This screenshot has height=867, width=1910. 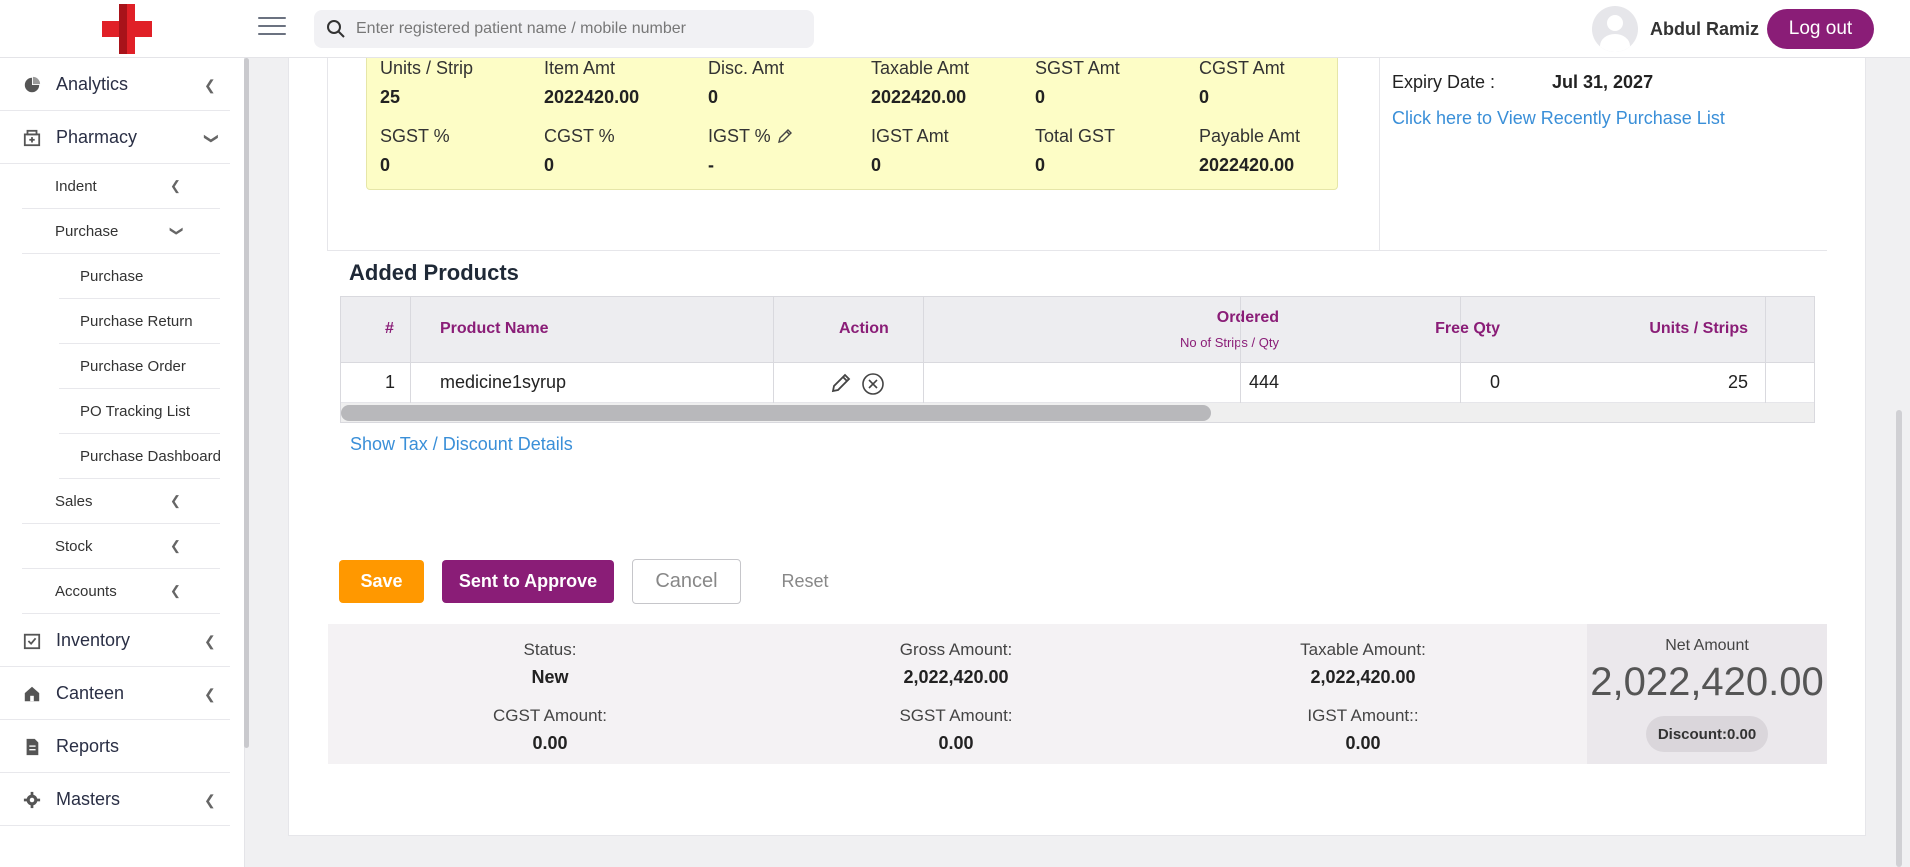 What do you see at coordinates (121, 231) in the screenshot?
I see `sidebar-item-purchase-group: Purchase ❮` at bounding box center [121, 231].